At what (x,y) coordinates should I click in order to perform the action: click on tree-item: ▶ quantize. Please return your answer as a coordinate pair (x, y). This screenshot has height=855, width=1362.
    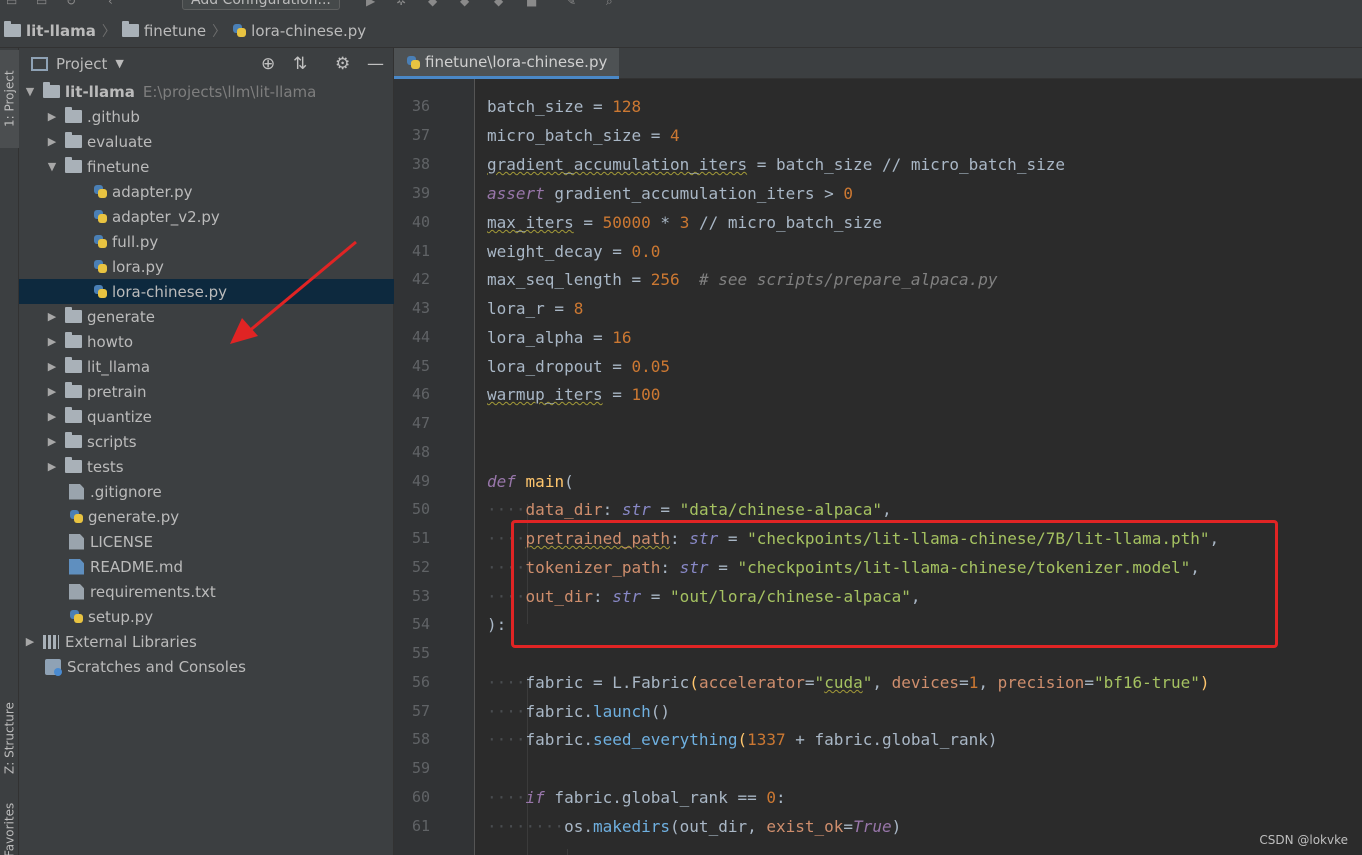
    Looking at the image, I should click on (206, 416).